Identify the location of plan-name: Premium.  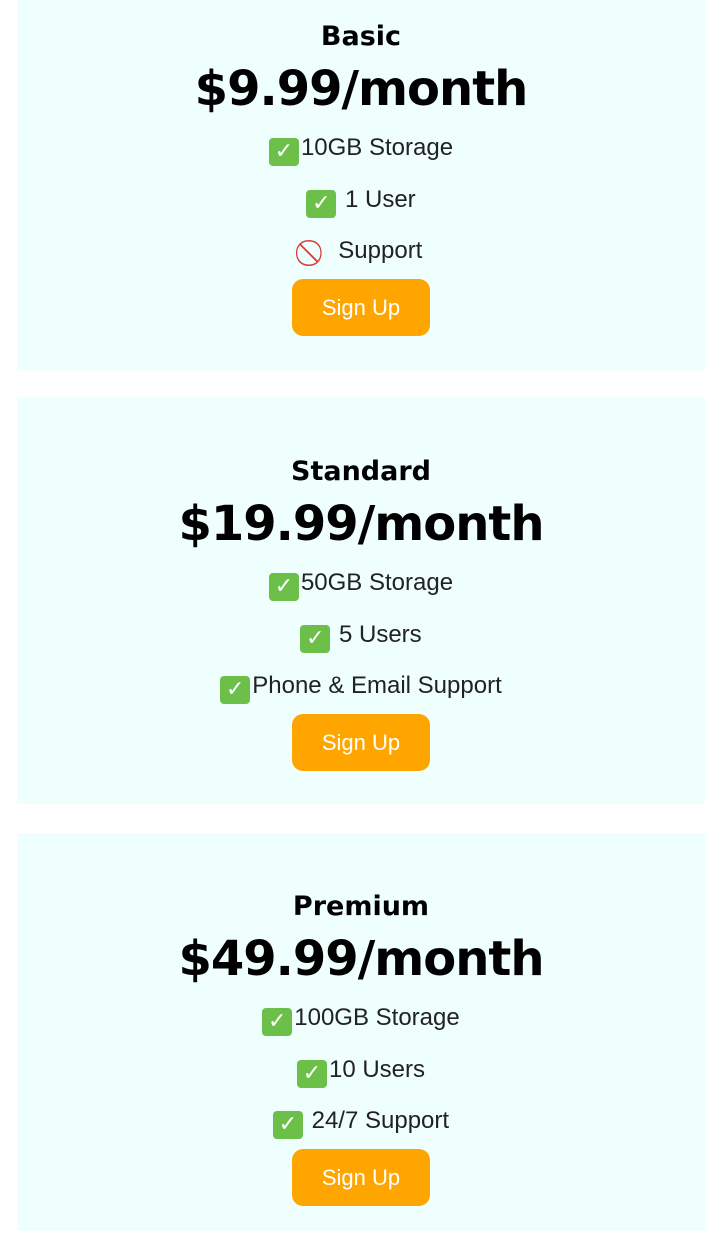
(361, 906).